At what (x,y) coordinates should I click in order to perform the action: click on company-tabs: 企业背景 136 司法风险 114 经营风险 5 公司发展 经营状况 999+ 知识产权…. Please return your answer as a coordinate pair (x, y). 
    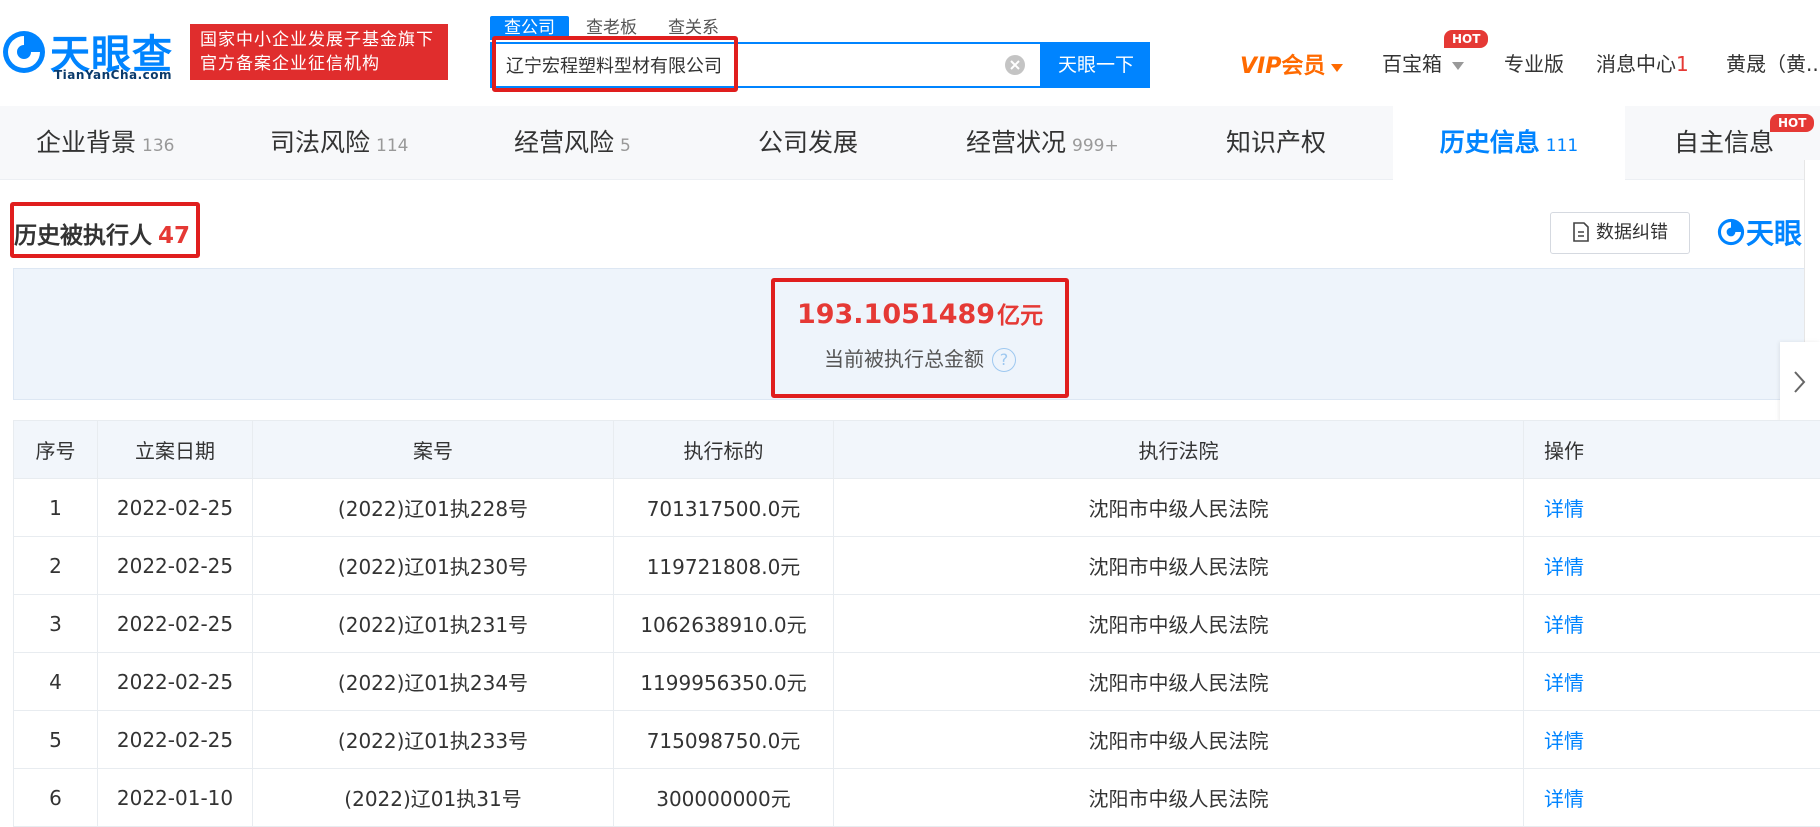
    Looking at the image, I should click on (910, 143).